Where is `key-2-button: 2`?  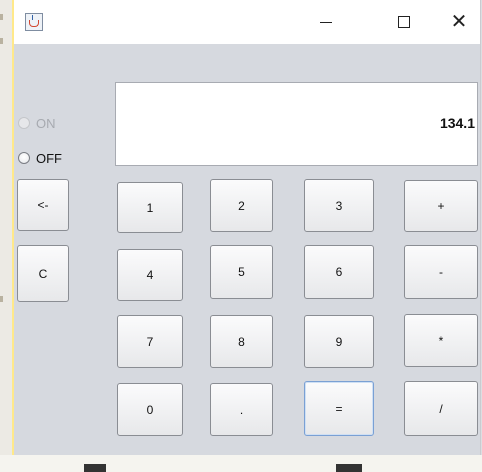
key-2-button: 2 is located at coordinates (241, 205).